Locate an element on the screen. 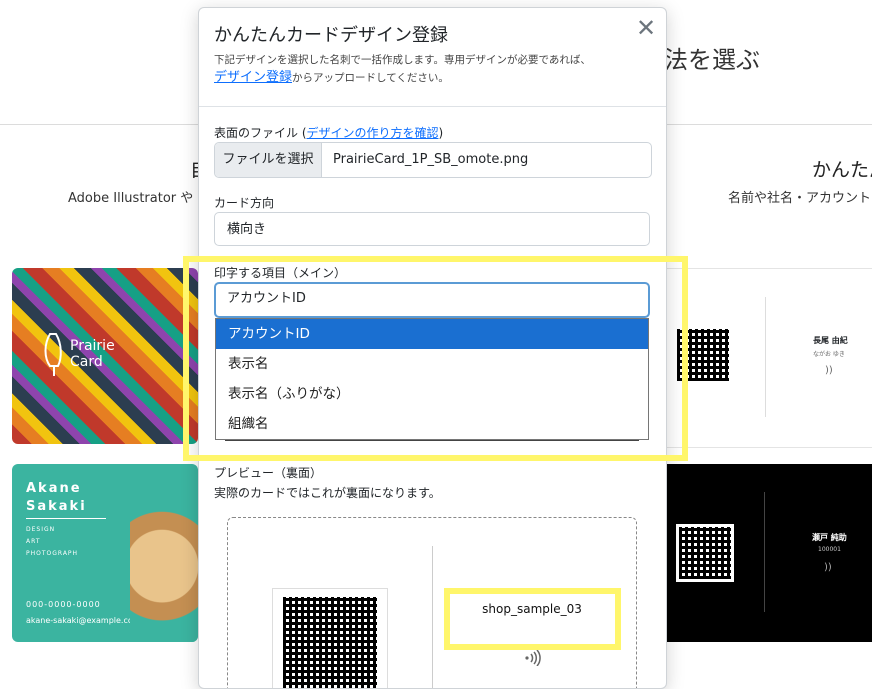  design-register-link: デザイン登録 is located at coordinates (253, 77).